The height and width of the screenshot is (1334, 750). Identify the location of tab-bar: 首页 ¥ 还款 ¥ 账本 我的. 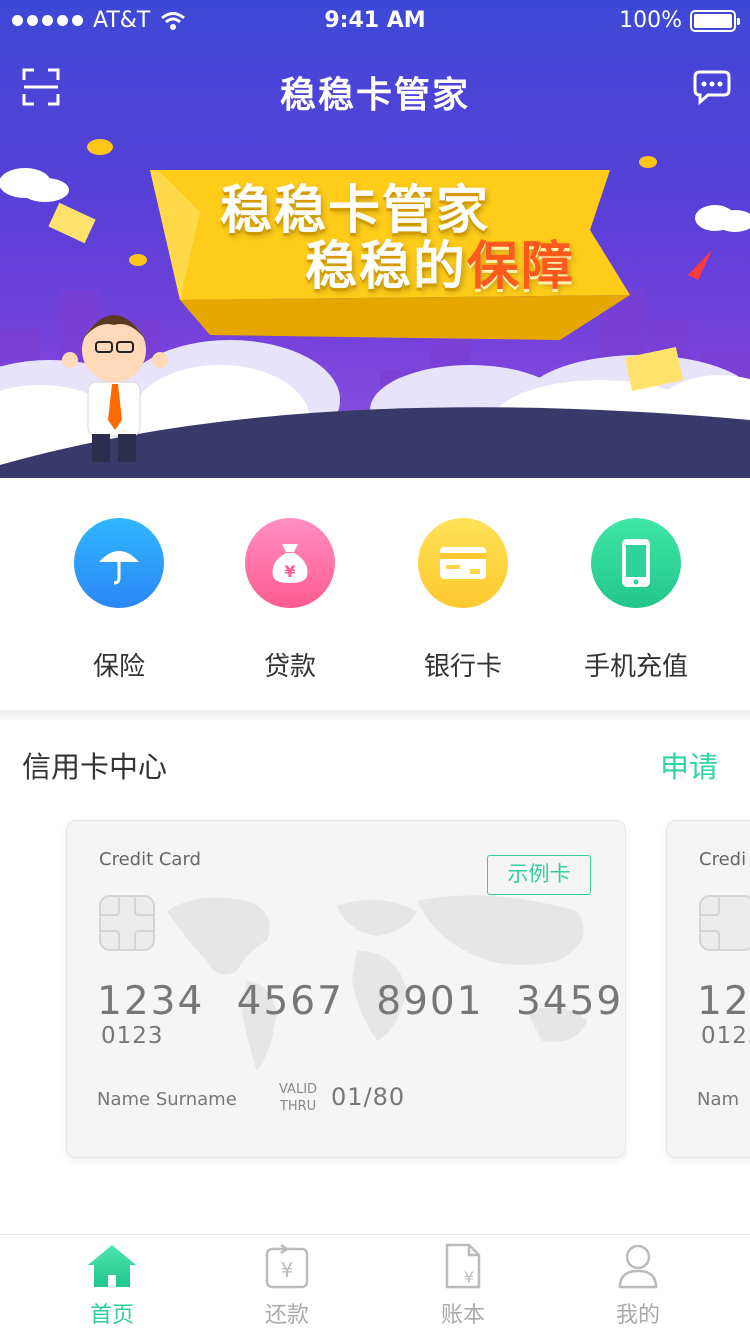
(375, 1284).